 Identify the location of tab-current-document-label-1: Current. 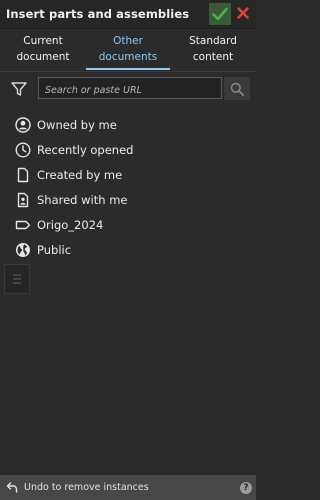
(43, 41).